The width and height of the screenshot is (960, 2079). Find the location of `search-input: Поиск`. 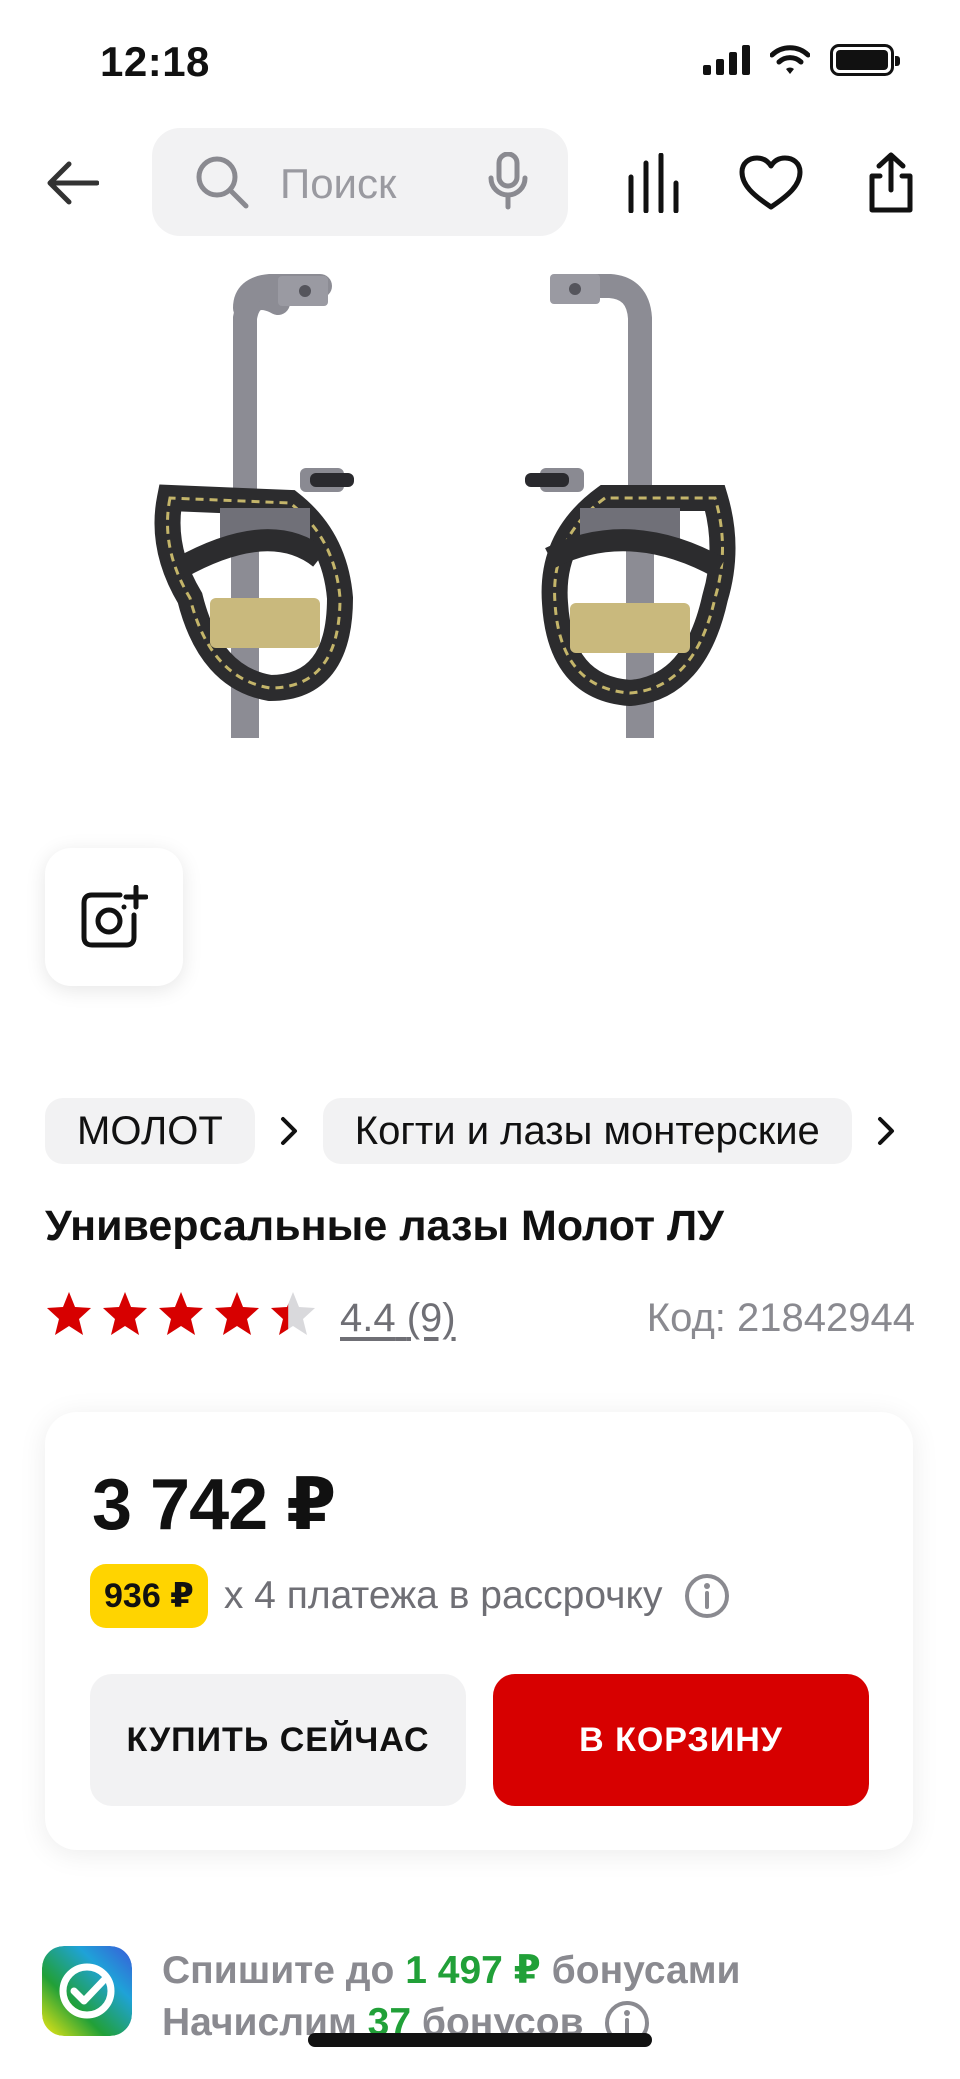

search-input: Поиск is located at coordinates (360, 182).